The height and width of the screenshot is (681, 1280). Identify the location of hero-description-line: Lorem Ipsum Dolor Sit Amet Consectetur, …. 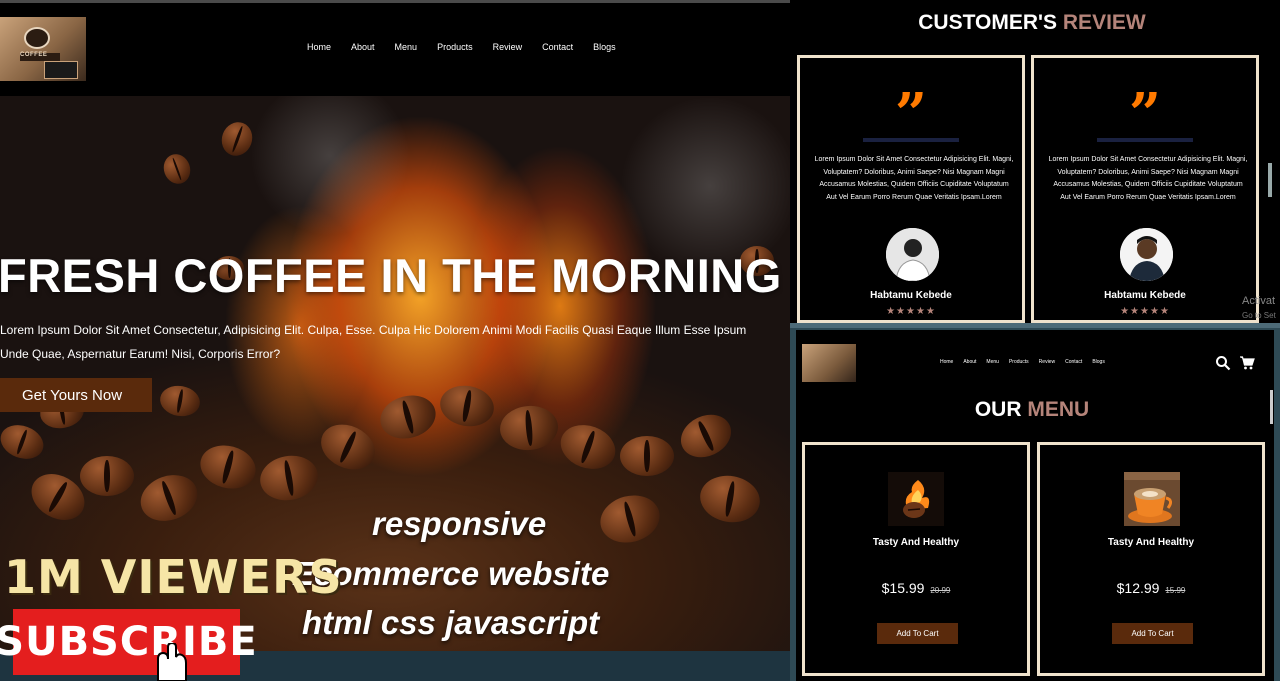
(373, 330).